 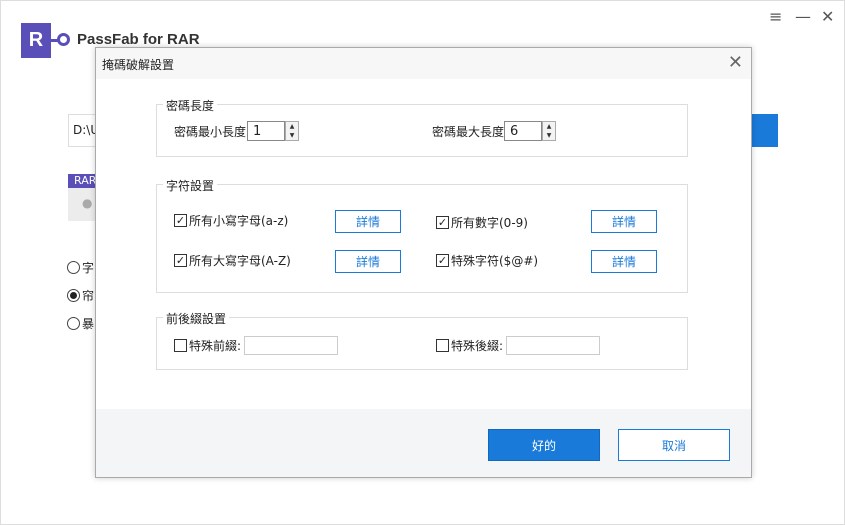 I want to click on uppercase-checkbox: ✓ 所有大寫字母(A-Z), so click(x=232, y=260).